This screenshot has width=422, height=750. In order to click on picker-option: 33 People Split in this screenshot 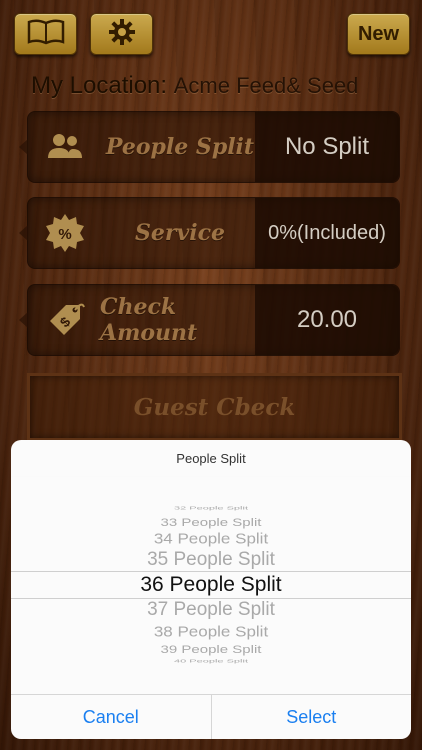, I will do `click(211, 522)`.